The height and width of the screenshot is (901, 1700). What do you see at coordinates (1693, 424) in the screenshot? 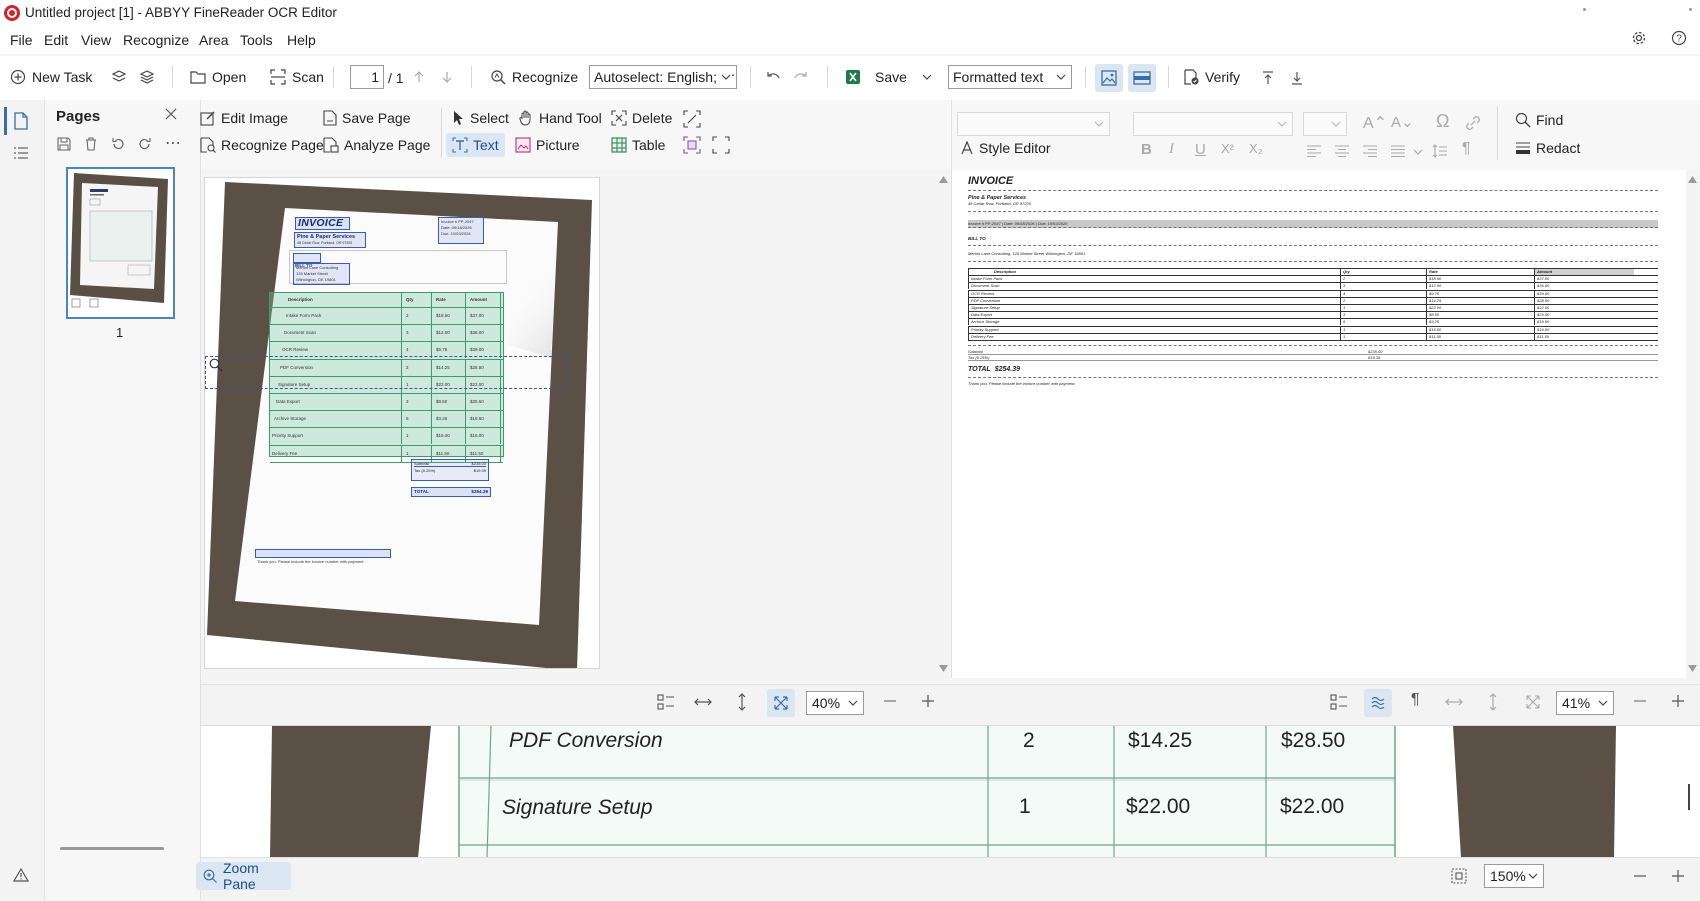
I see `text-pane-scrollbar` at bounding box center [1693, 424].